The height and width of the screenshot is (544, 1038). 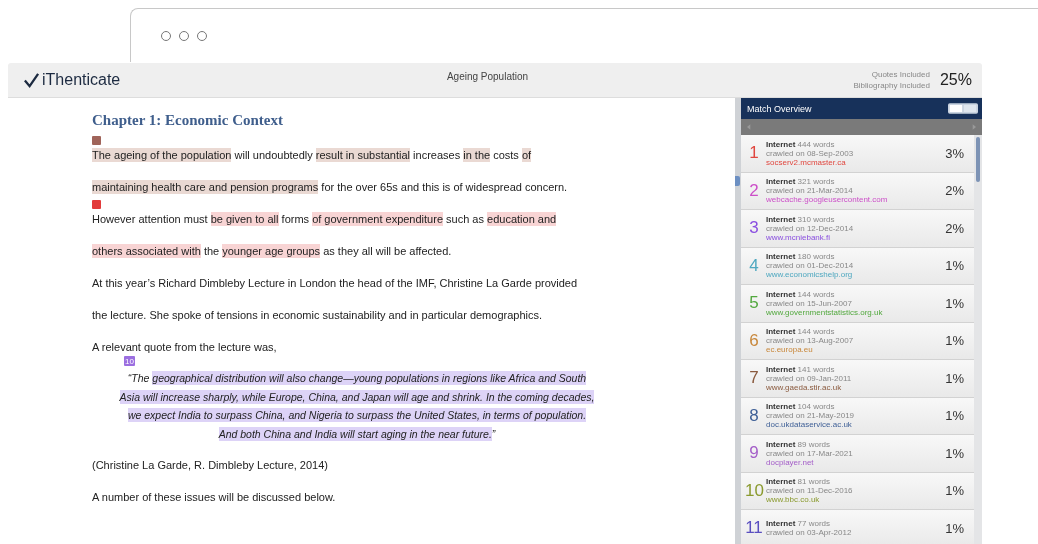 What do you see at coordinates (129, 361) in the screenshot?
I see `match-marker: 10` at bounding box center [129, 361].